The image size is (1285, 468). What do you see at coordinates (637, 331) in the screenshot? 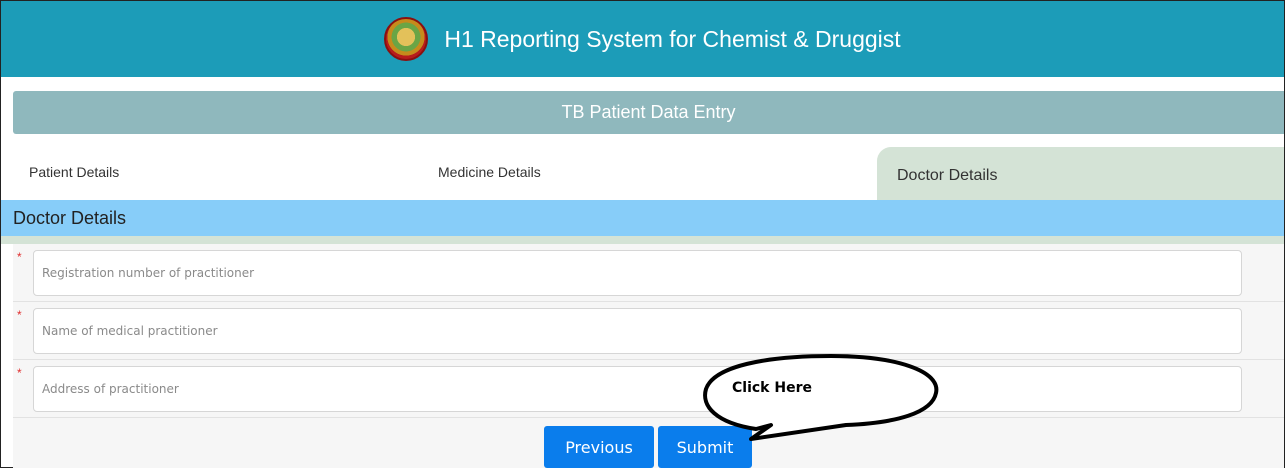
I see `practitioner-name-input` at bounding box center [637, 331].